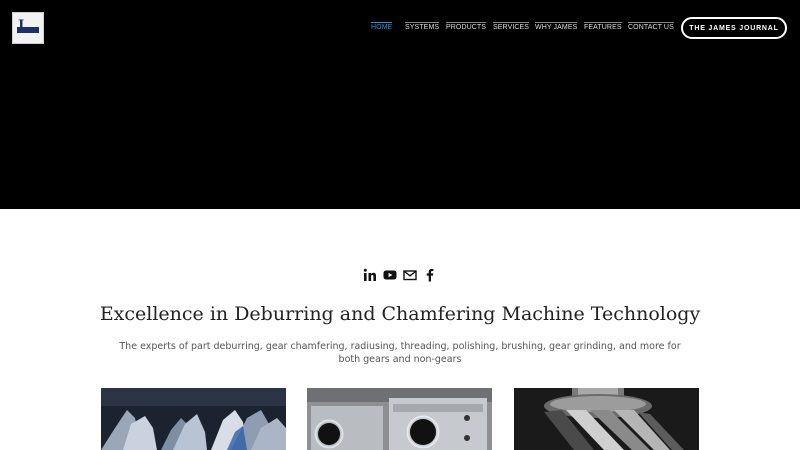 The width and height of the screenshot is (800, 450). What do you see at coordinates (399, 419) in the screenshot?
I see `machined-part-photo` at bounding box center [399, 419].